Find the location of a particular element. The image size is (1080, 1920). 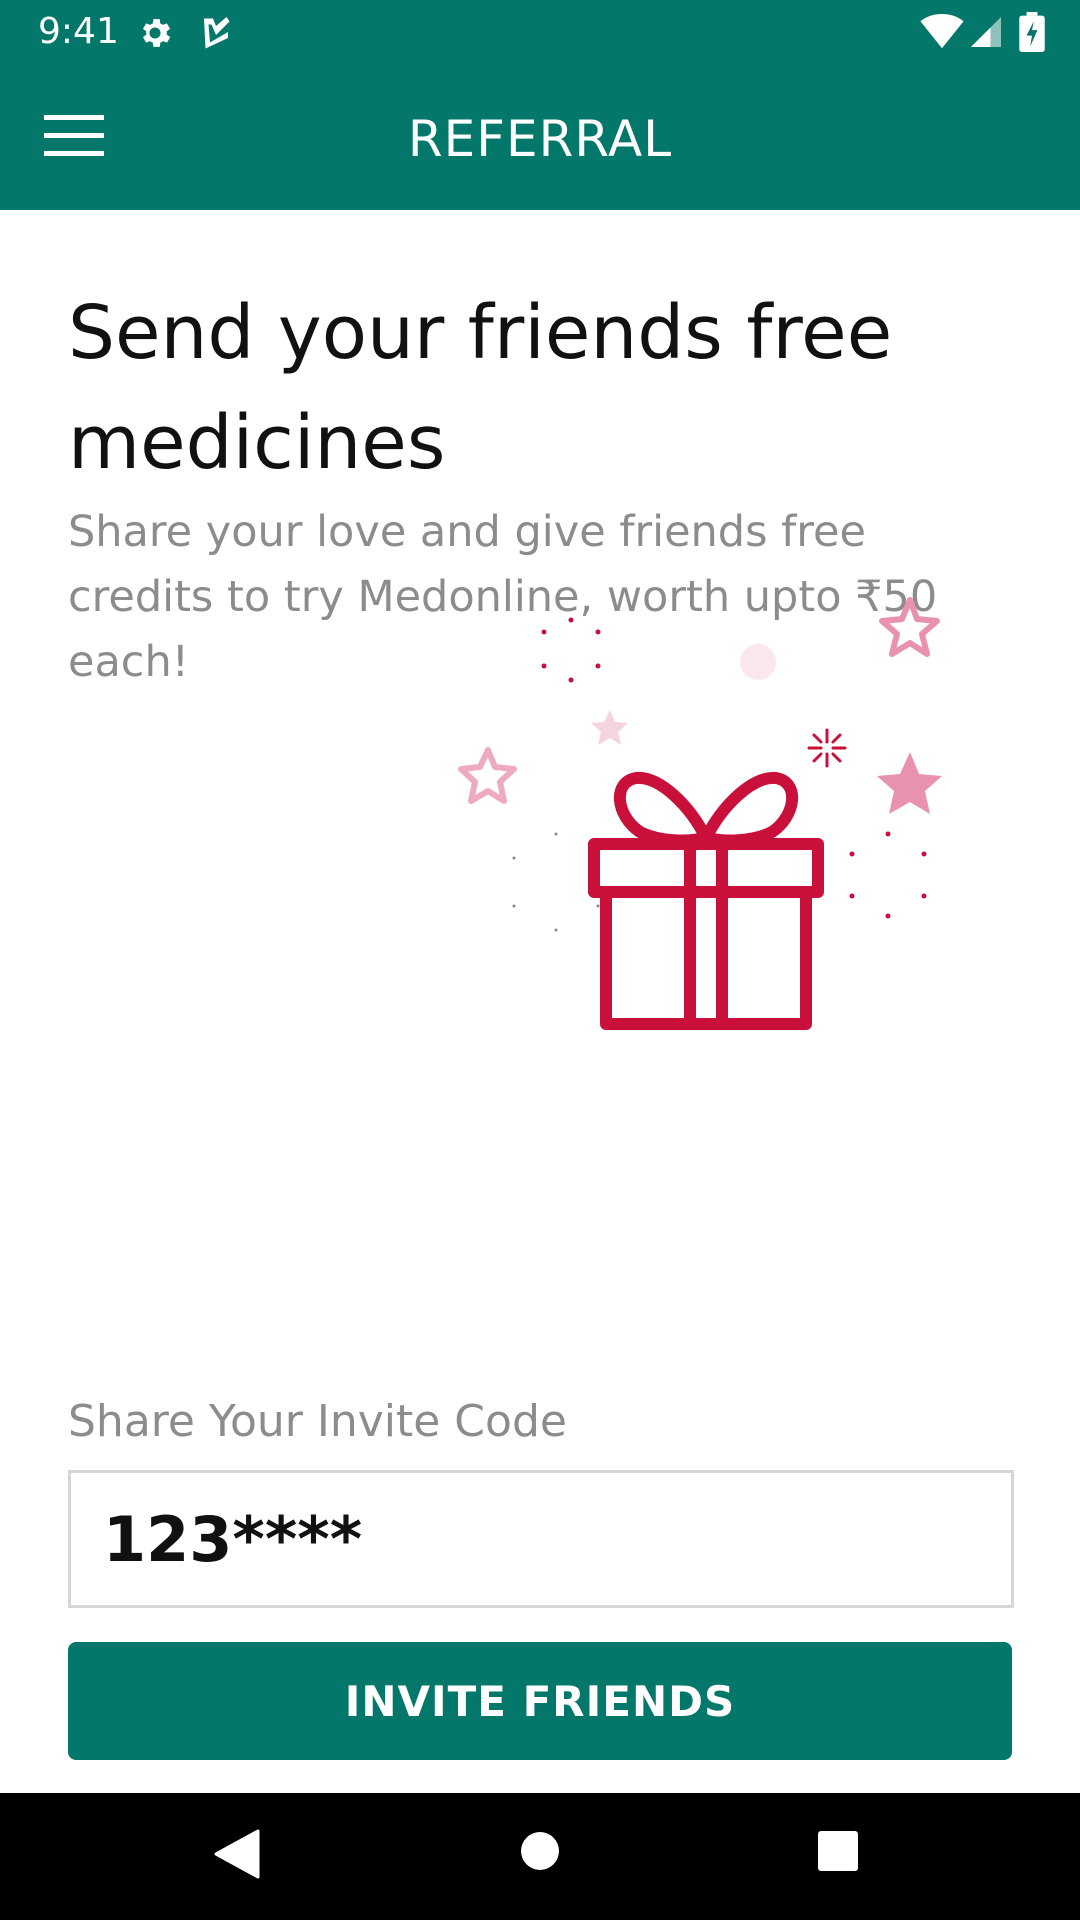

page-headline: Send your friends free medicines is located at coordinates (480, 388).